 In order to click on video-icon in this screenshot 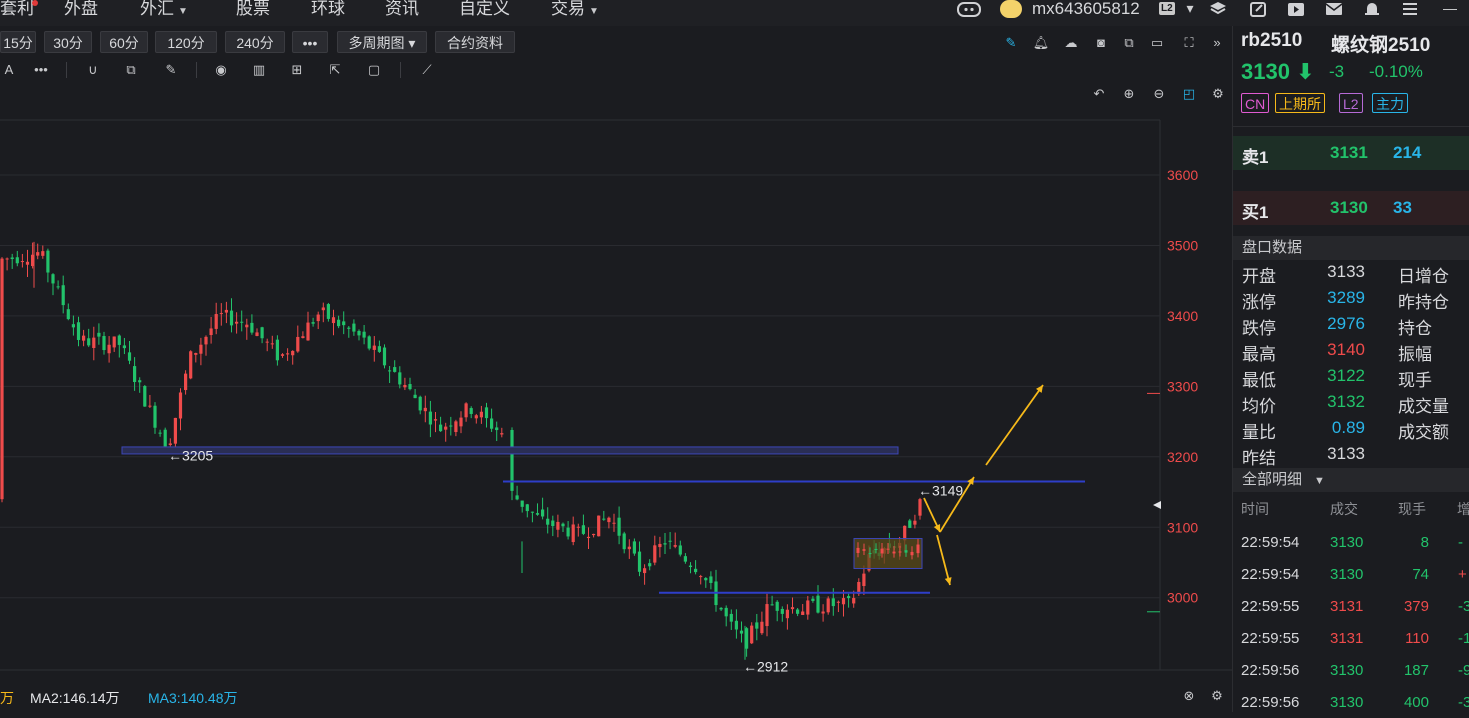, I will do `click(1296, 9)`.